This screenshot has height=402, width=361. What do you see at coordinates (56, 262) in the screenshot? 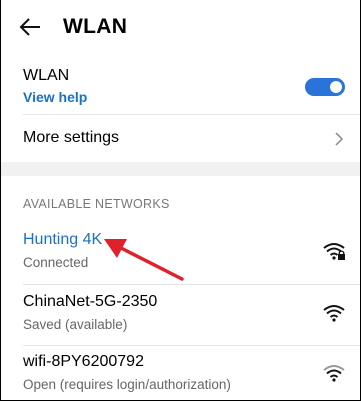
I see `network-status: Connected` at bounding box center [56, 262].